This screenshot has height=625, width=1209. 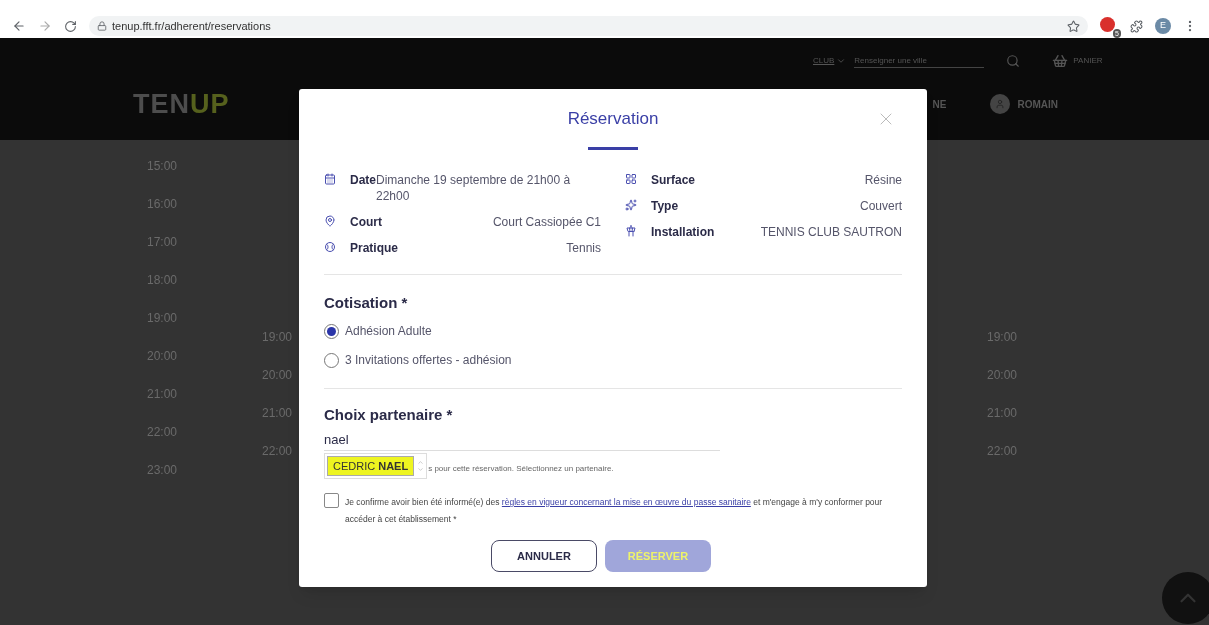 What do you see at coordinates (631, 231) in the screenshot?
I see `tower-icon` at bounding box center [631, 231].